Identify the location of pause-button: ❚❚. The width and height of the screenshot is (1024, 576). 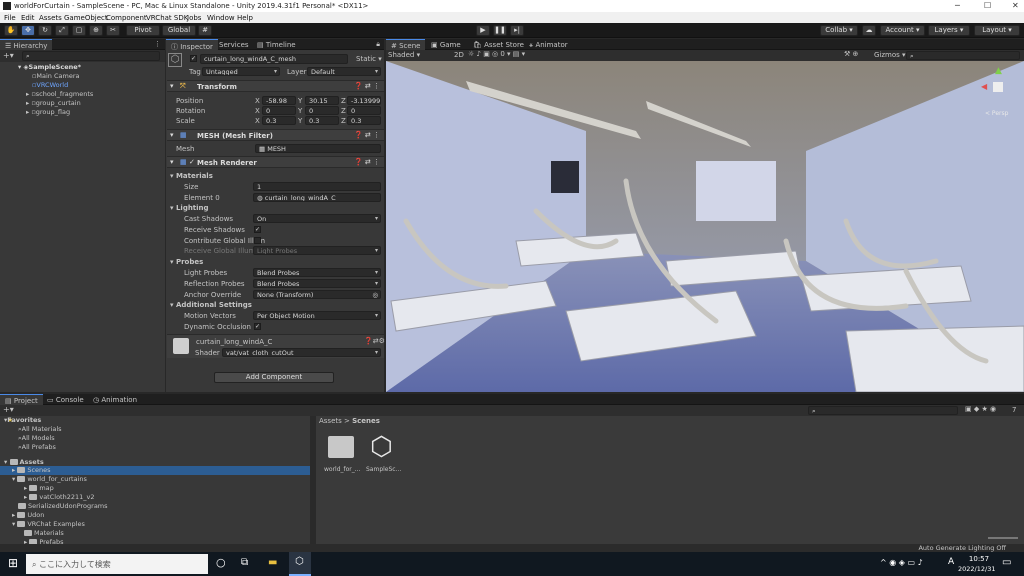
(500, 30).